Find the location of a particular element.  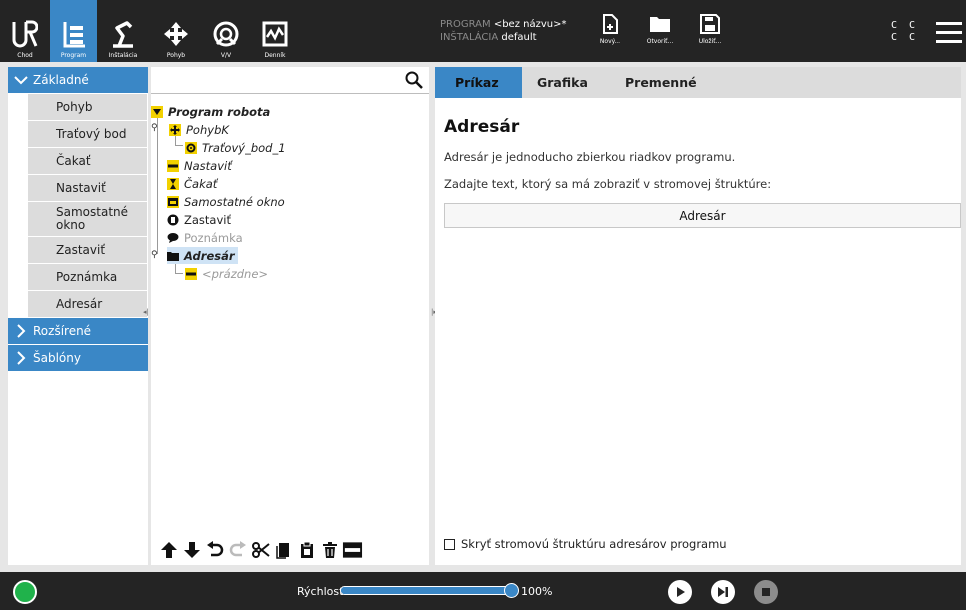

category-basic: Základné is located at coordinates (78, 80).